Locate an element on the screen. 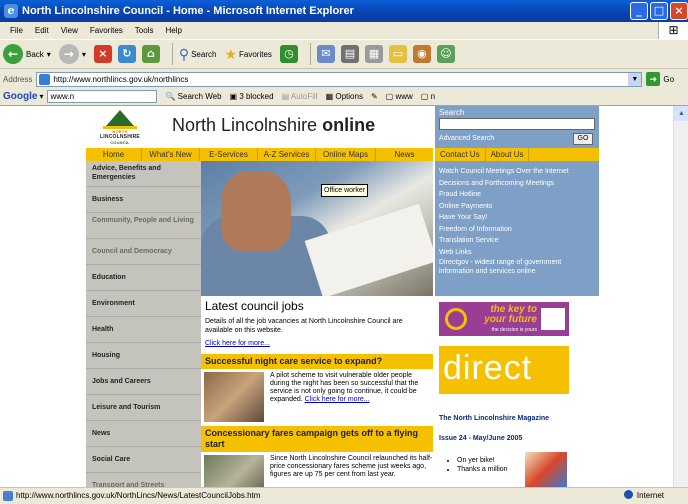 Image resolution: width=688 pixels, height=504 pixels. mail-icon: ✉ is located at coordinates (325, 54).